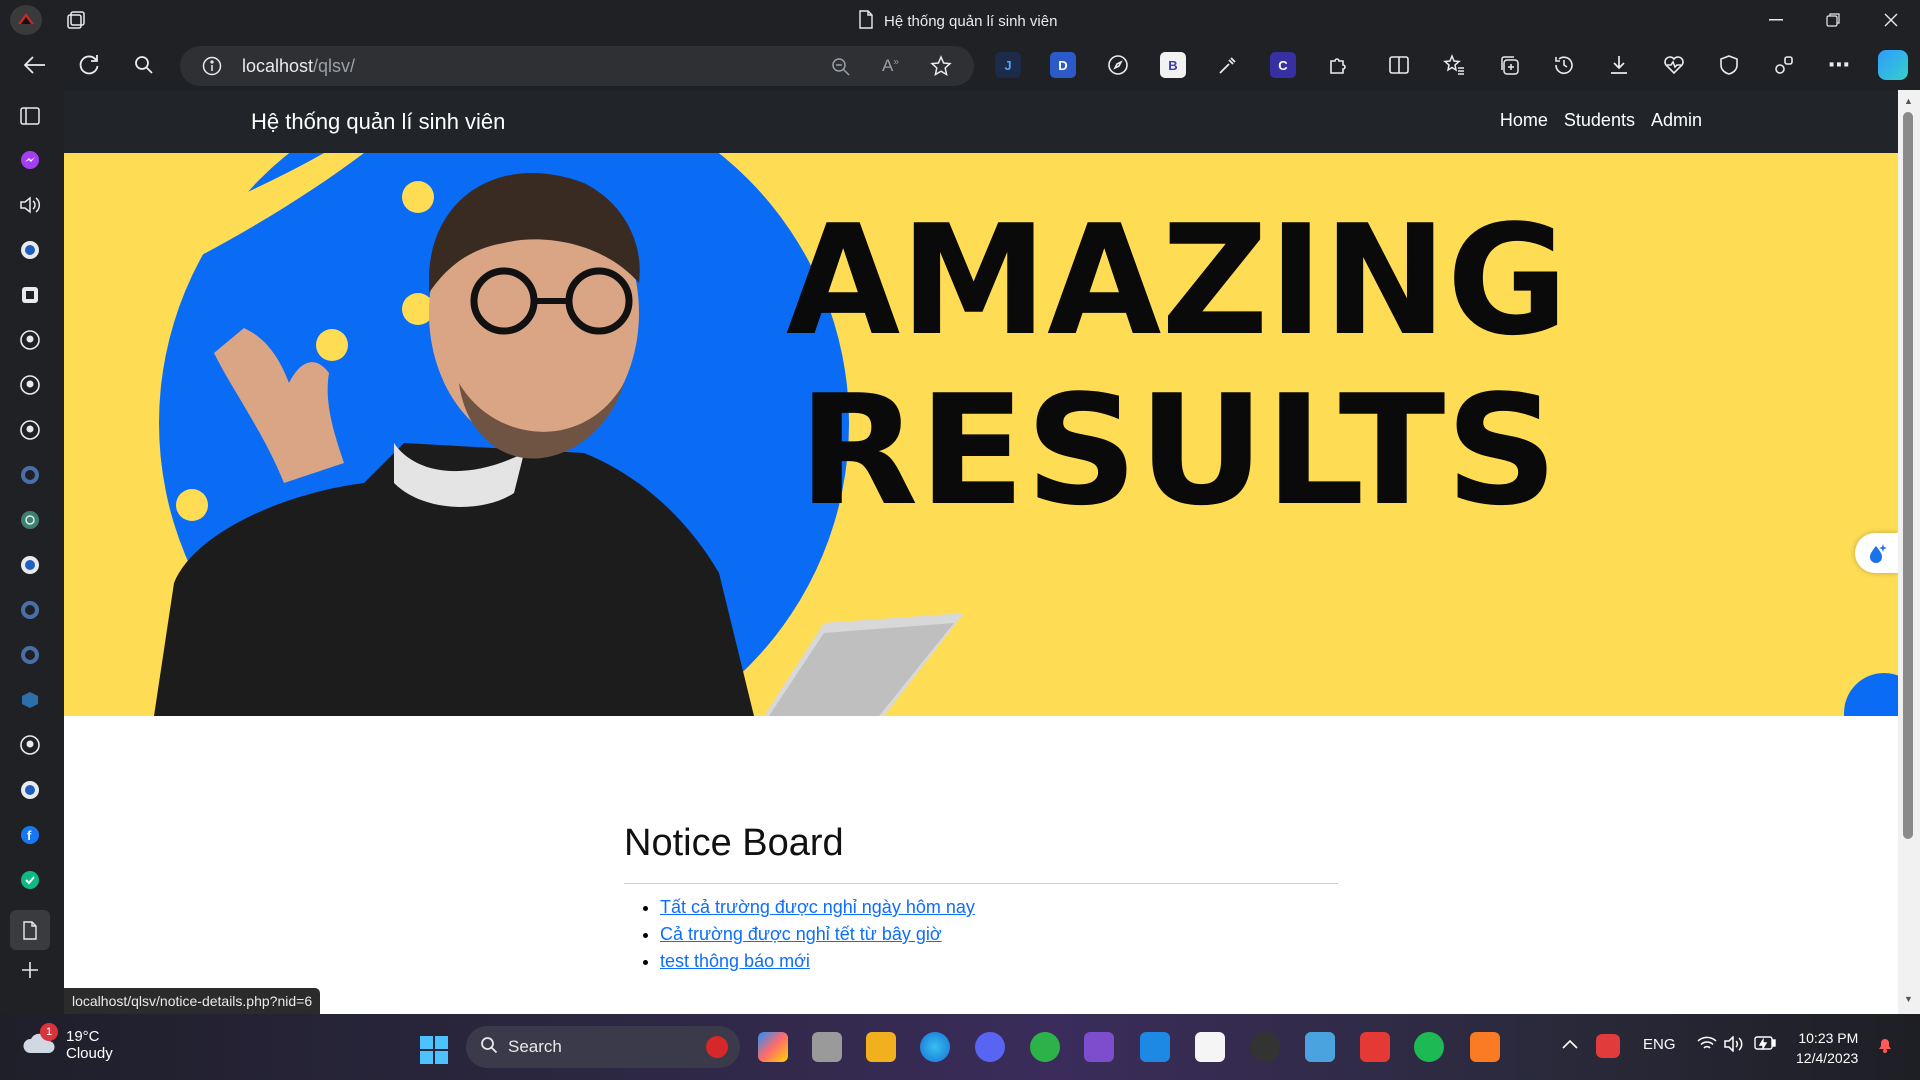  What do you see at coordinates (935, 1047) in the screenshot?
I see `edge-browser-icon` at bounding box center [935, 1047].